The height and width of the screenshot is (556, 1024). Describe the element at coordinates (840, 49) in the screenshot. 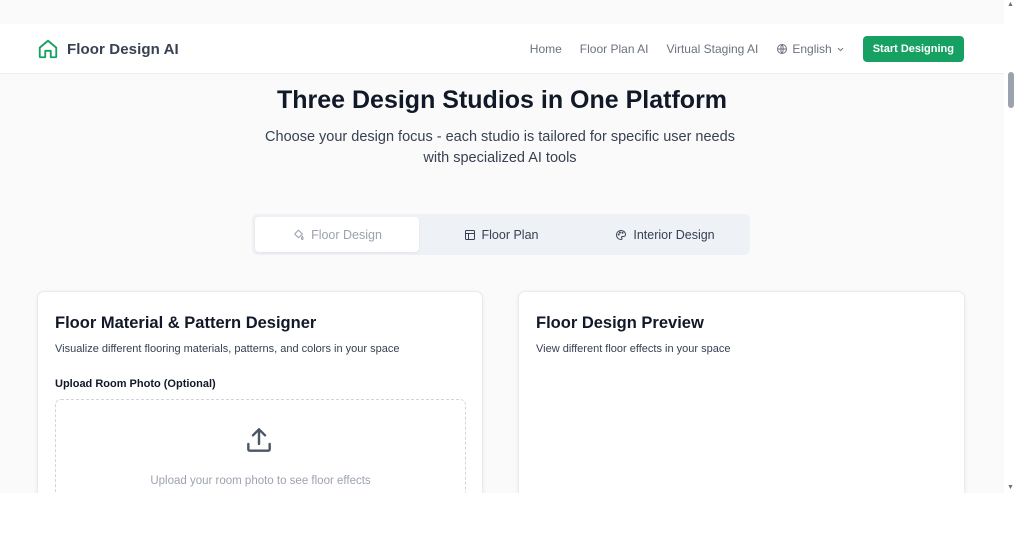

I see `chevron-down-icon` at that location.